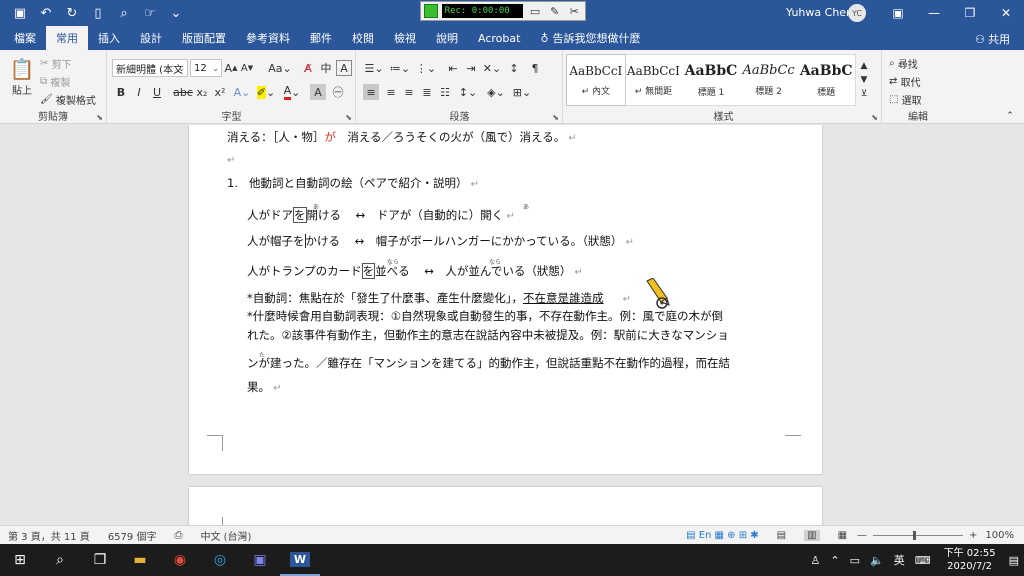  I want to click on paste-button: 貼上, so click(22, 89).